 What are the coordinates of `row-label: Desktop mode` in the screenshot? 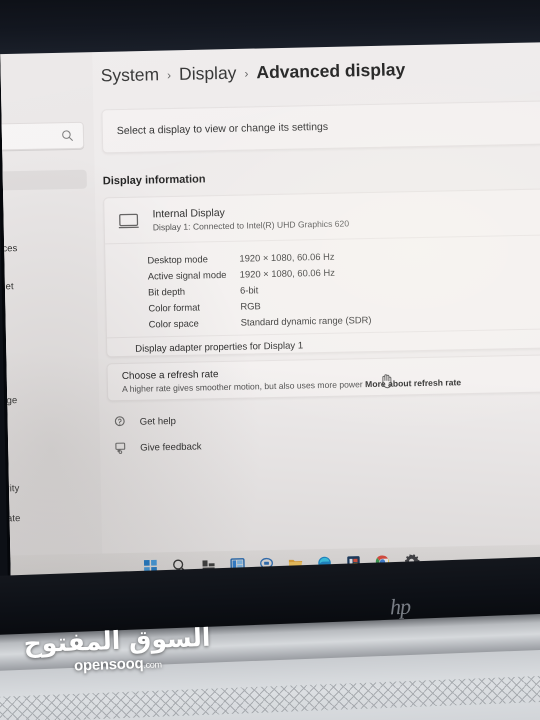 It's located at (177, 259).